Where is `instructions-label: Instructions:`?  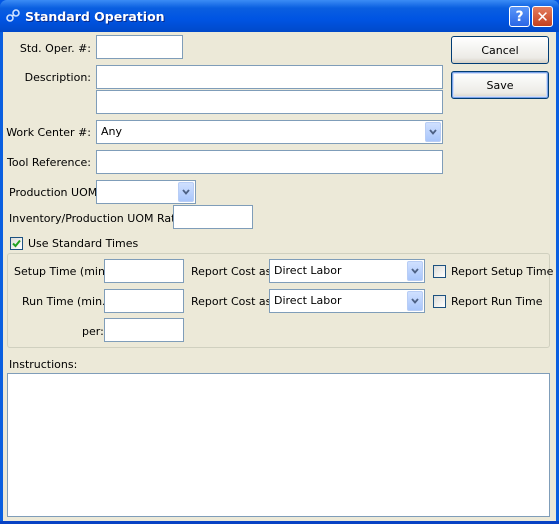
instructions-label: Instructions: is located at coordinates (43, 364).